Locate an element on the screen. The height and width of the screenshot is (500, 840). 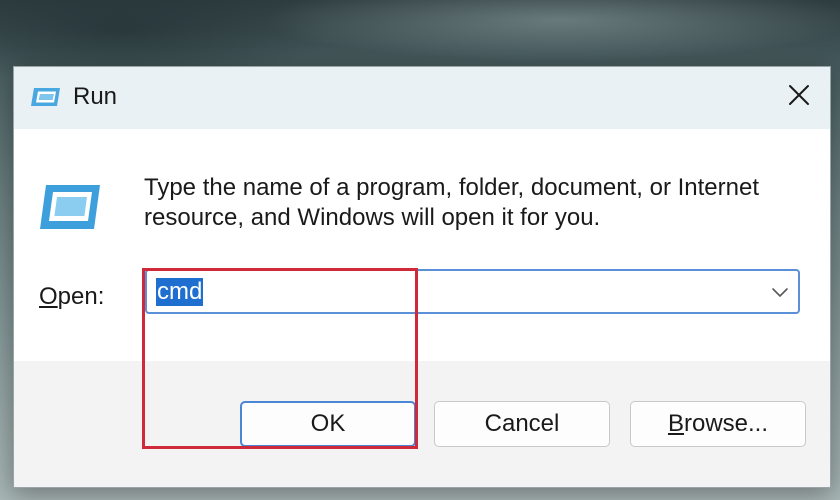
open-combobox: cmd is located at coordinates (472, 291).